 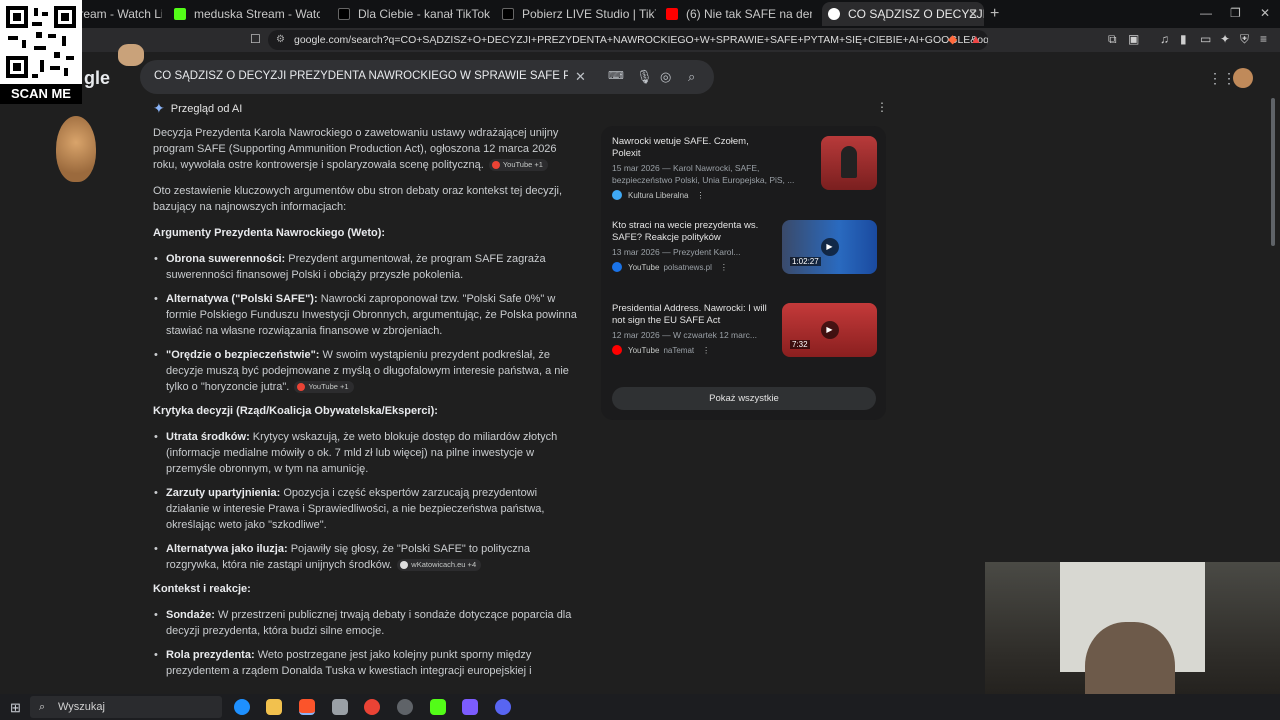 I want to click on apps-grid-icon: ⋮⋮, so click(x=1222, y=78).